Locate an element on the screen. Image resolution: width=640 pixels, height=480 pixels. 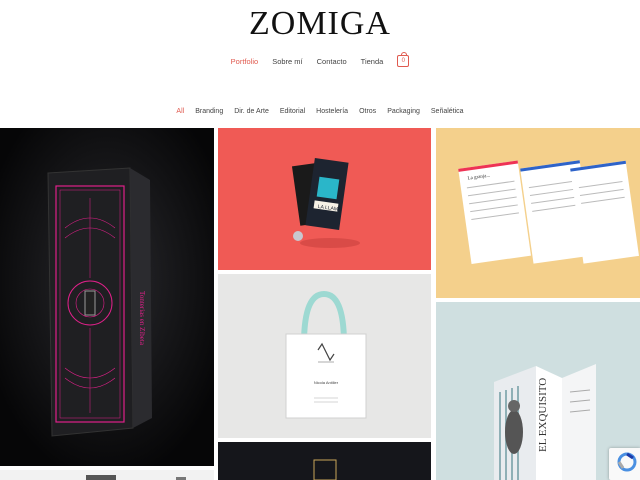
cart-icon: 0 is located at coordinates (403, 59).